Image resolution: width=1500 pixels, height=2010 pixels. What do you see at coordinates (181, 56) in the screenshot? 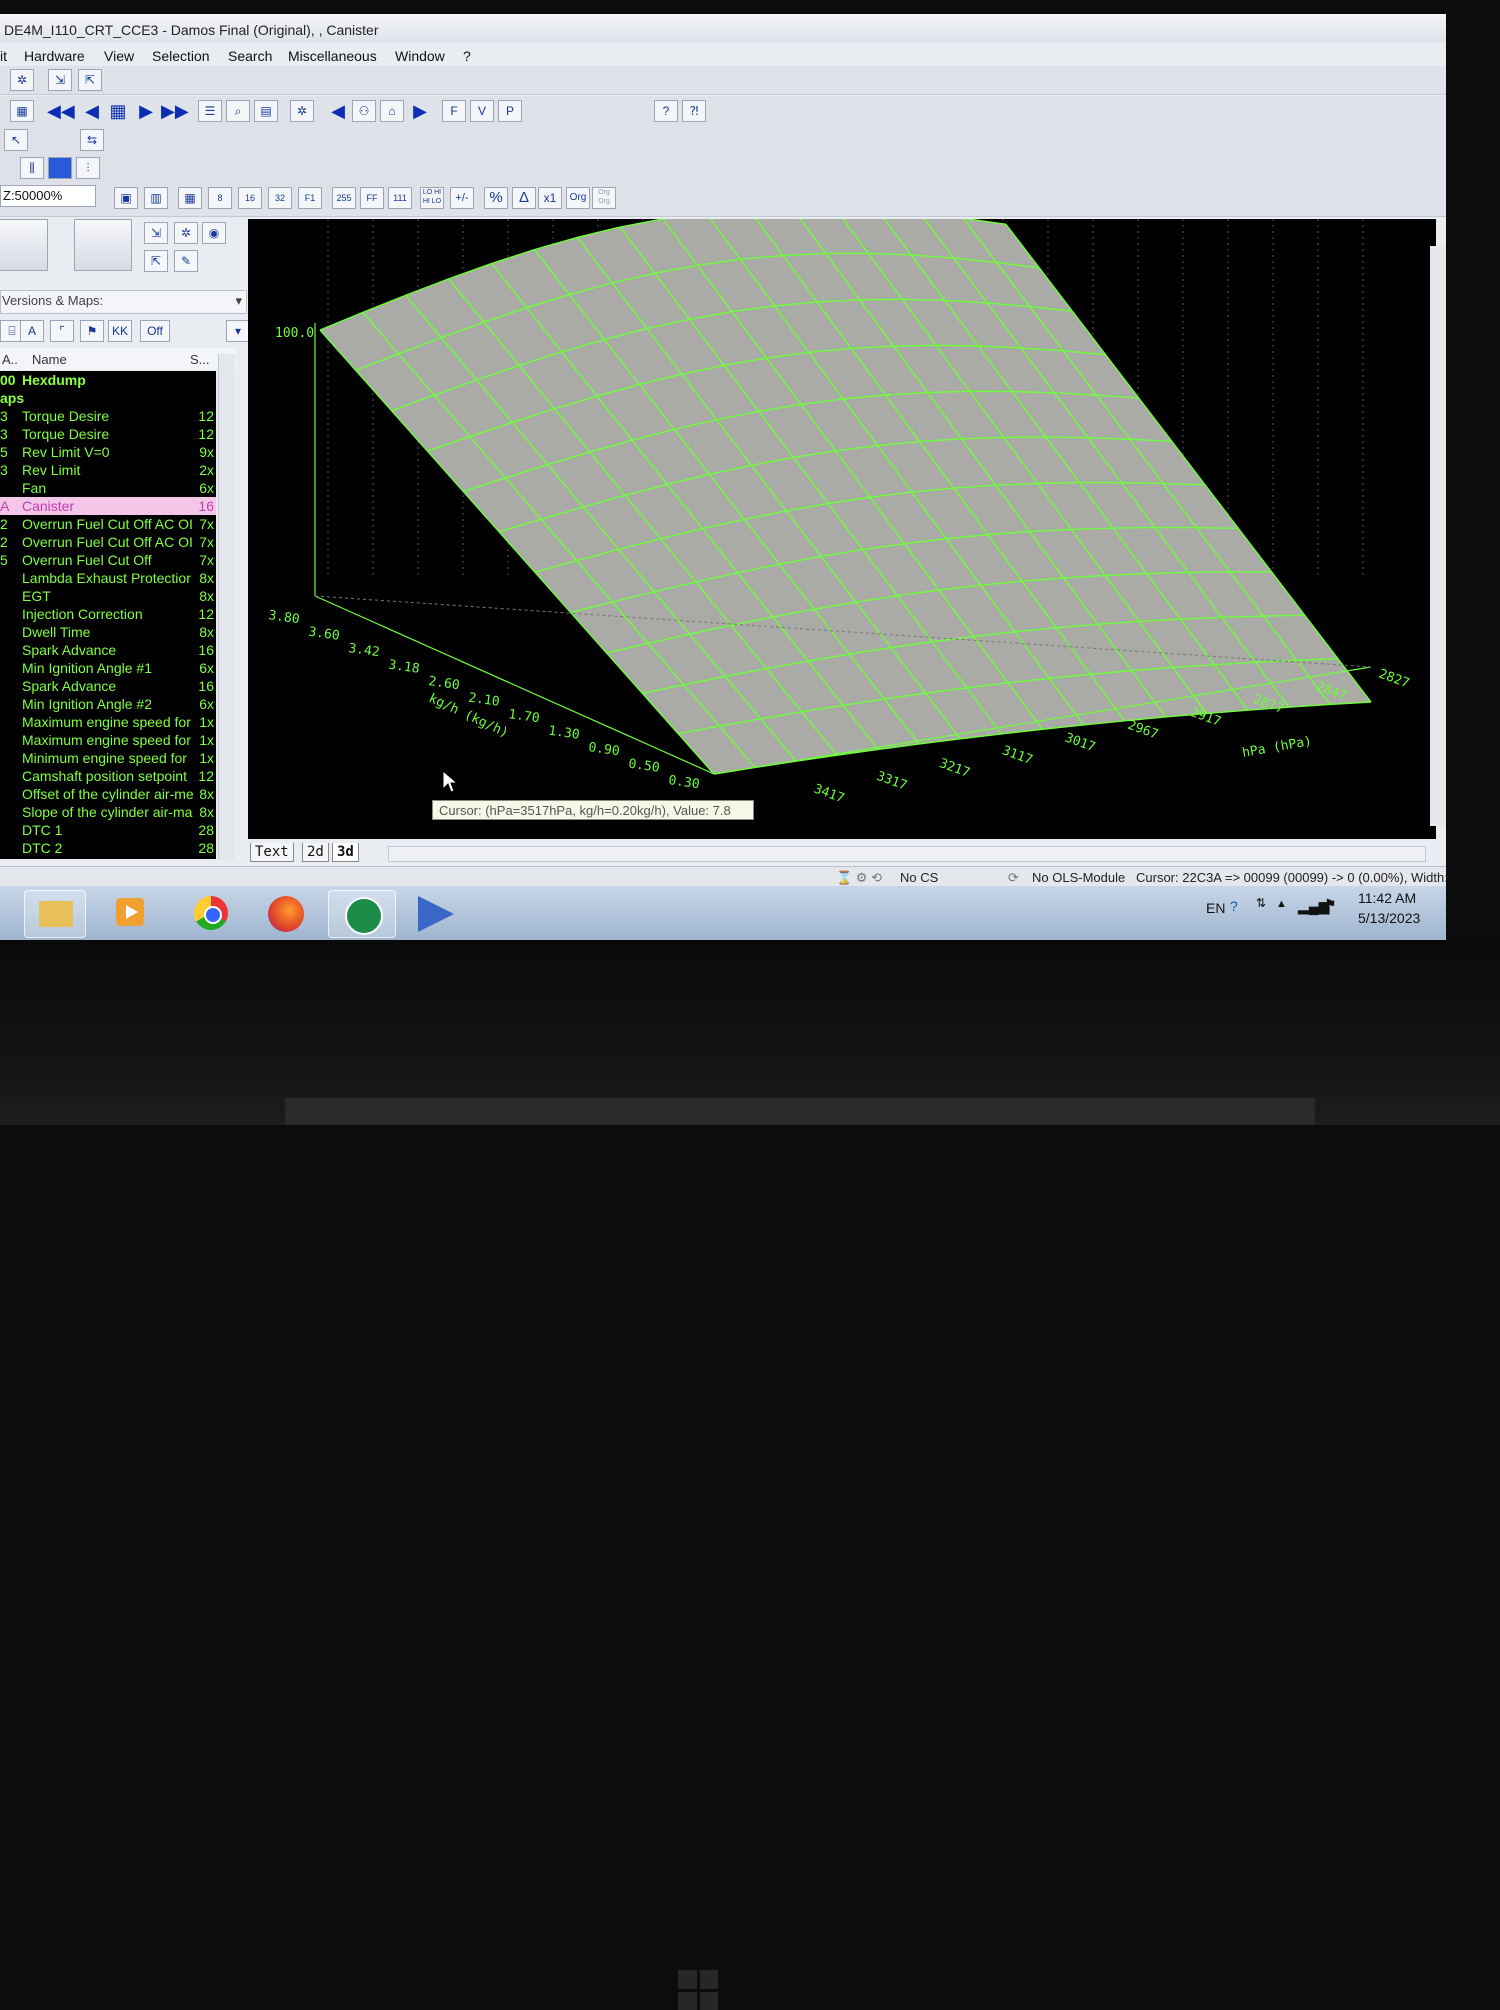
I see `menu-selection: Selection` at bounding box center [181, 56].